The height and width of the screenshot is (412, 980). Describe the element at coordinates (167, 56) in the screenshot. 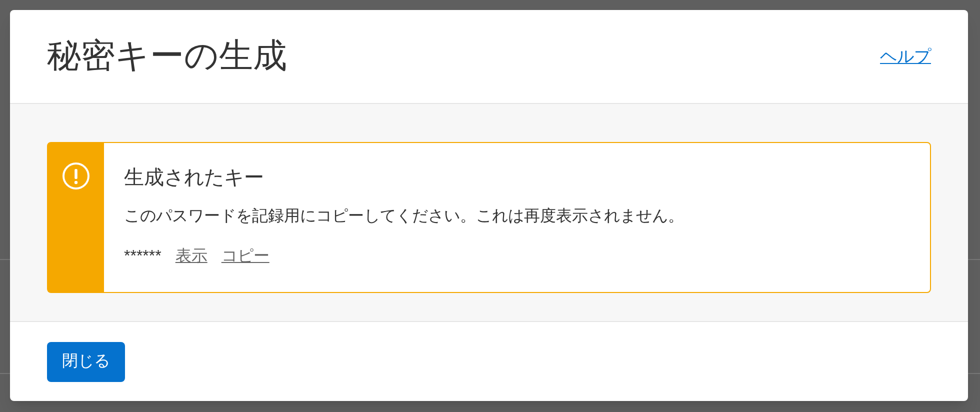

I see `dialog-title: 秘密キーの生成` at that location.